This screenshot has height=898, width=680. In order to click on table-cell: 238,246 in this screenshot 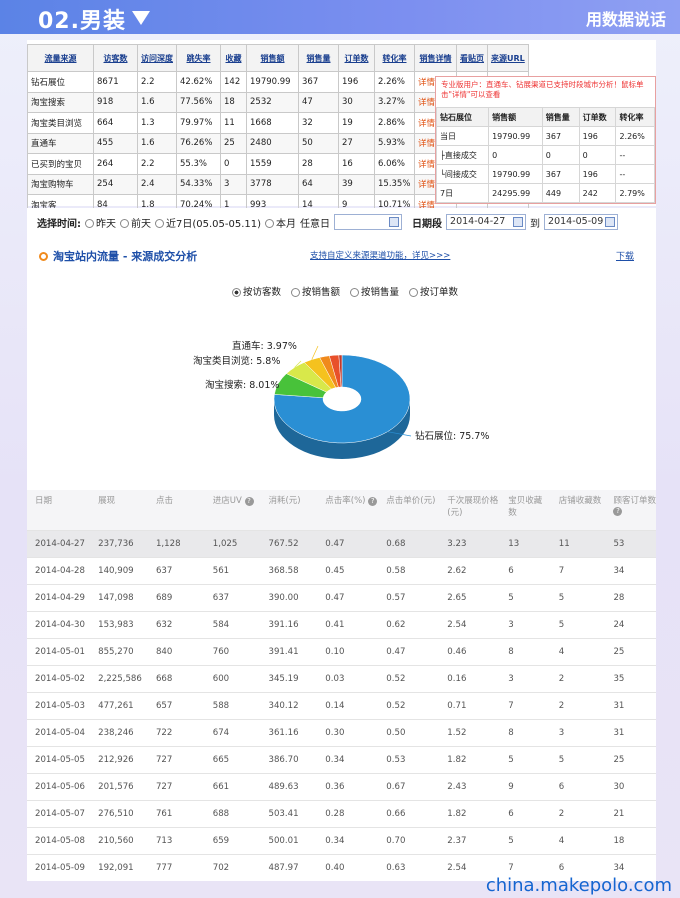, I will do `click(119, 732)`.